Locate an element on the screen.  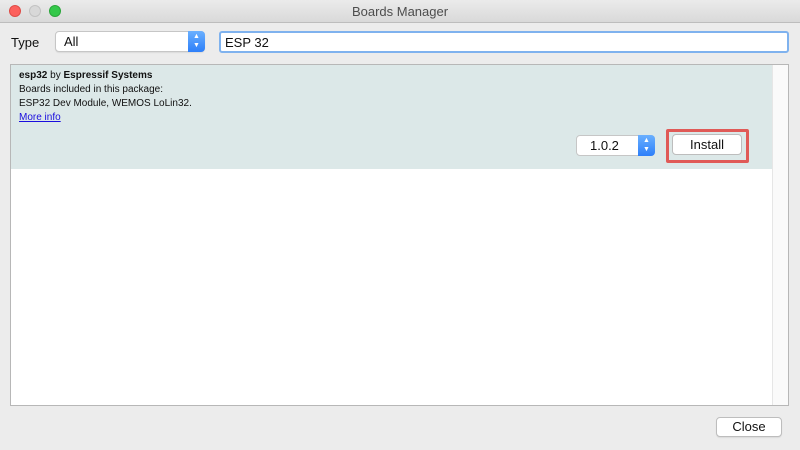
close-button: Close is located at coordinates (749, 427).